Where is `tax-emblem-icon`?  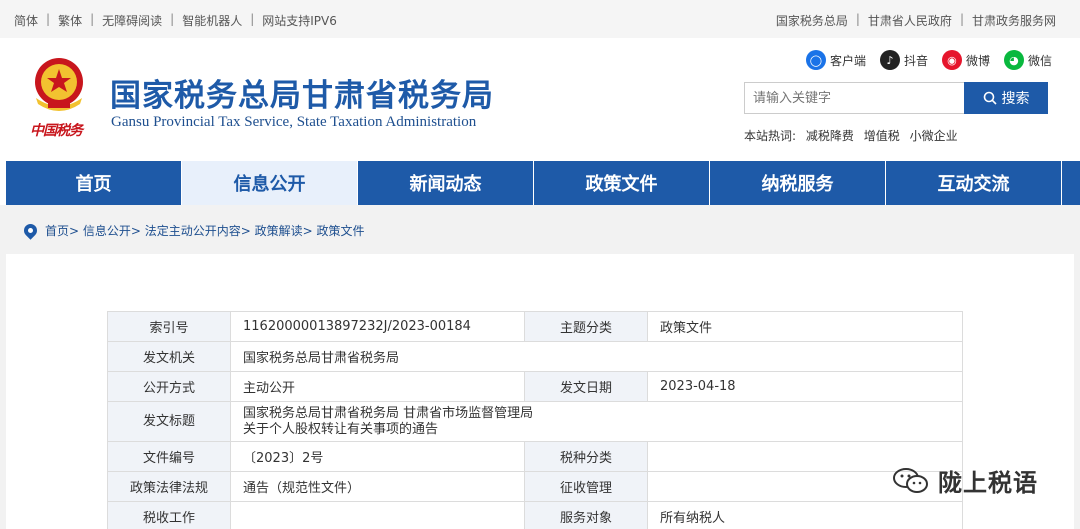 tax-emblem-icon is located at coordinates (59, 84).